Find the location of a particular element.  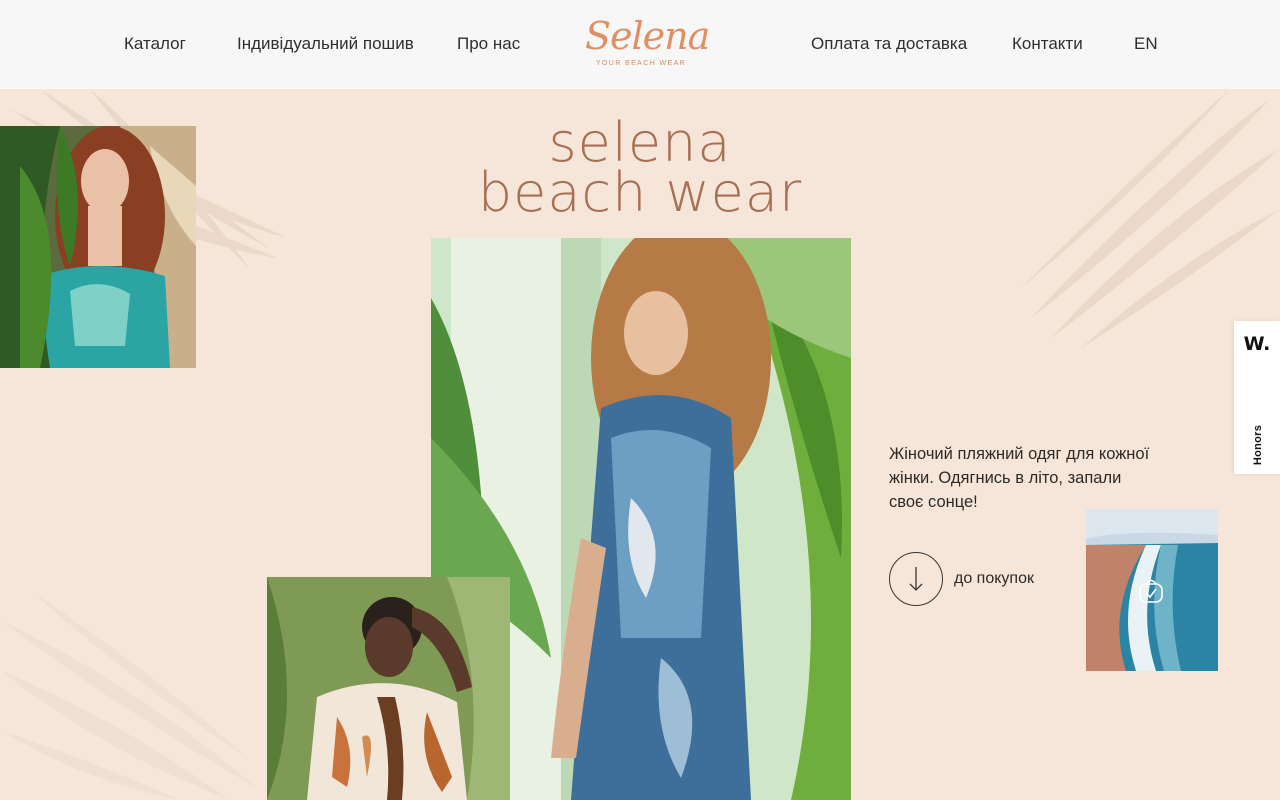

shop-cta: до покупок is located at coordinates (961, 579).